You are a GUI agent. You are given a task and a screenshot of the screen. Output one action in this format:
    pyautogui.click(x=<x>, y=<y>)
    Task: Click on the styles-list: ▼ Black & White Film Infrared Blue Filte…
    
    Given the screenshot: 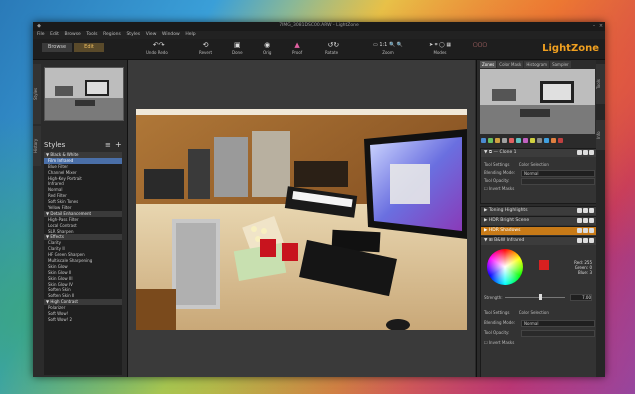 What is the action you would take?
    pyautogui.click(x=83, y=263)
    